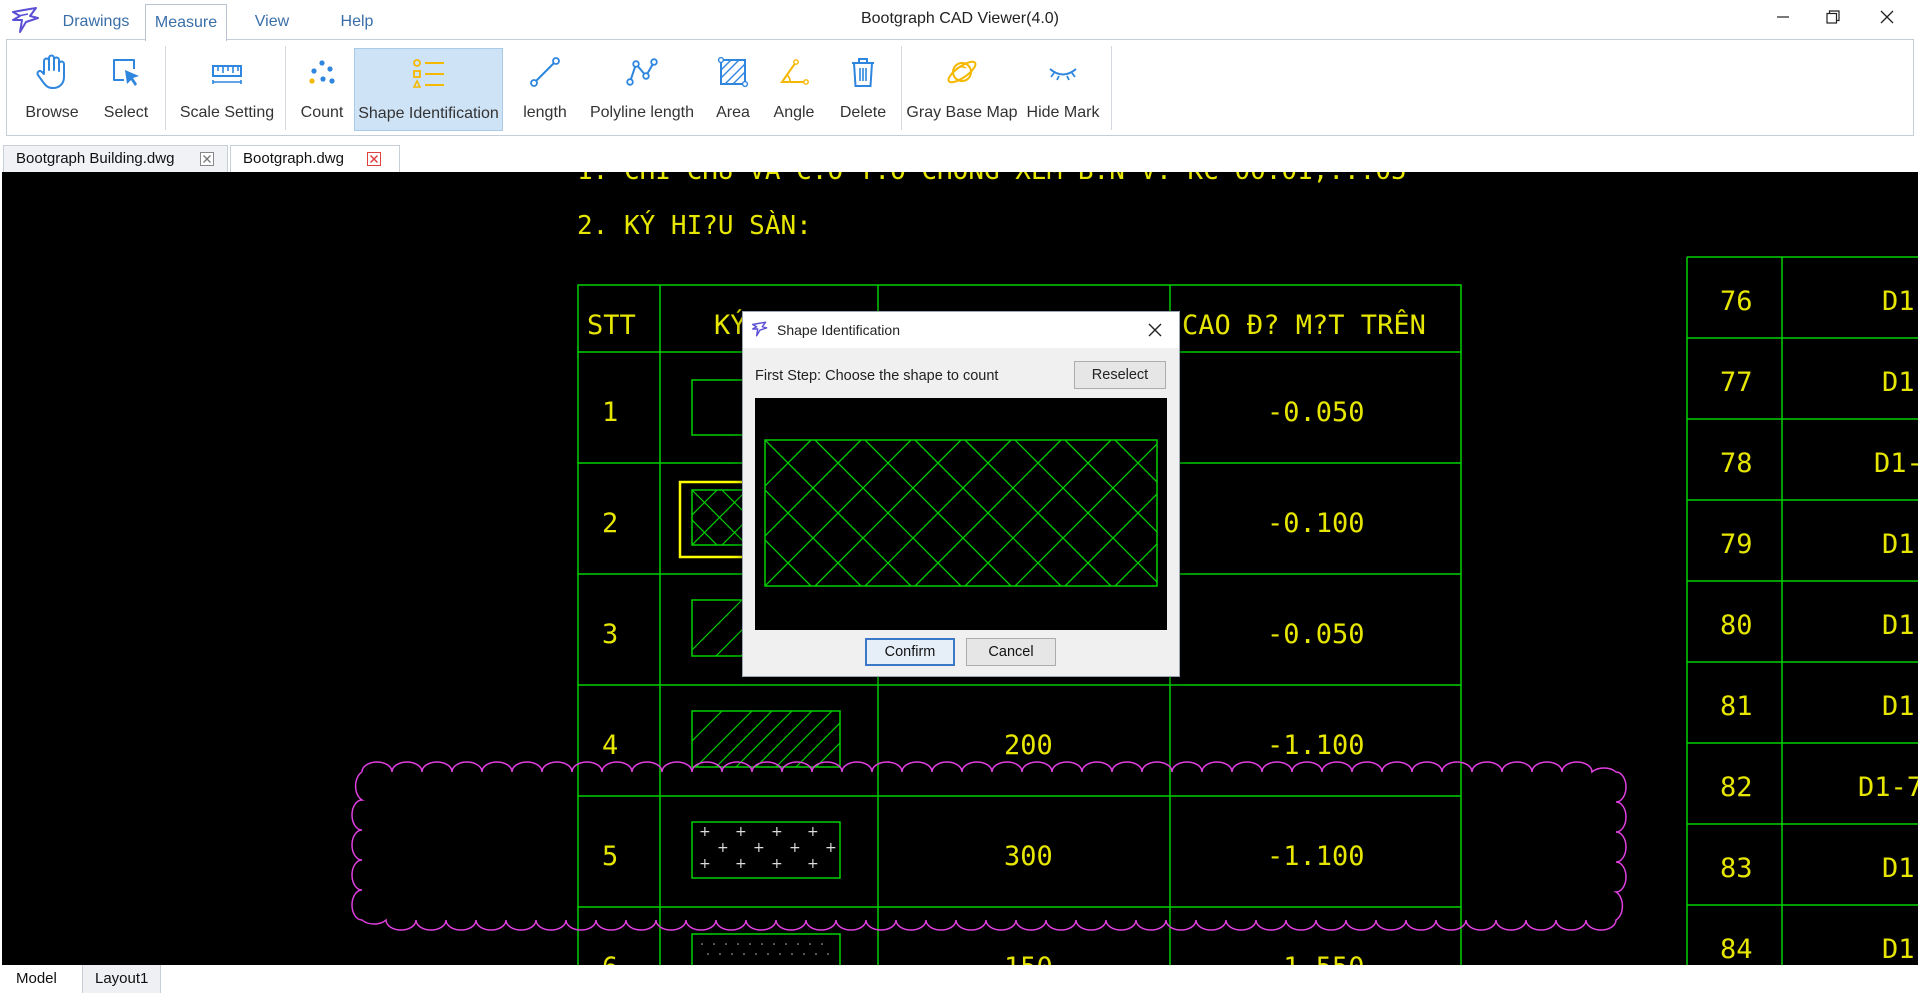 This screenshot has height=997, width=1920. I want to click on right-row-number: 77, so click(1736, 382).